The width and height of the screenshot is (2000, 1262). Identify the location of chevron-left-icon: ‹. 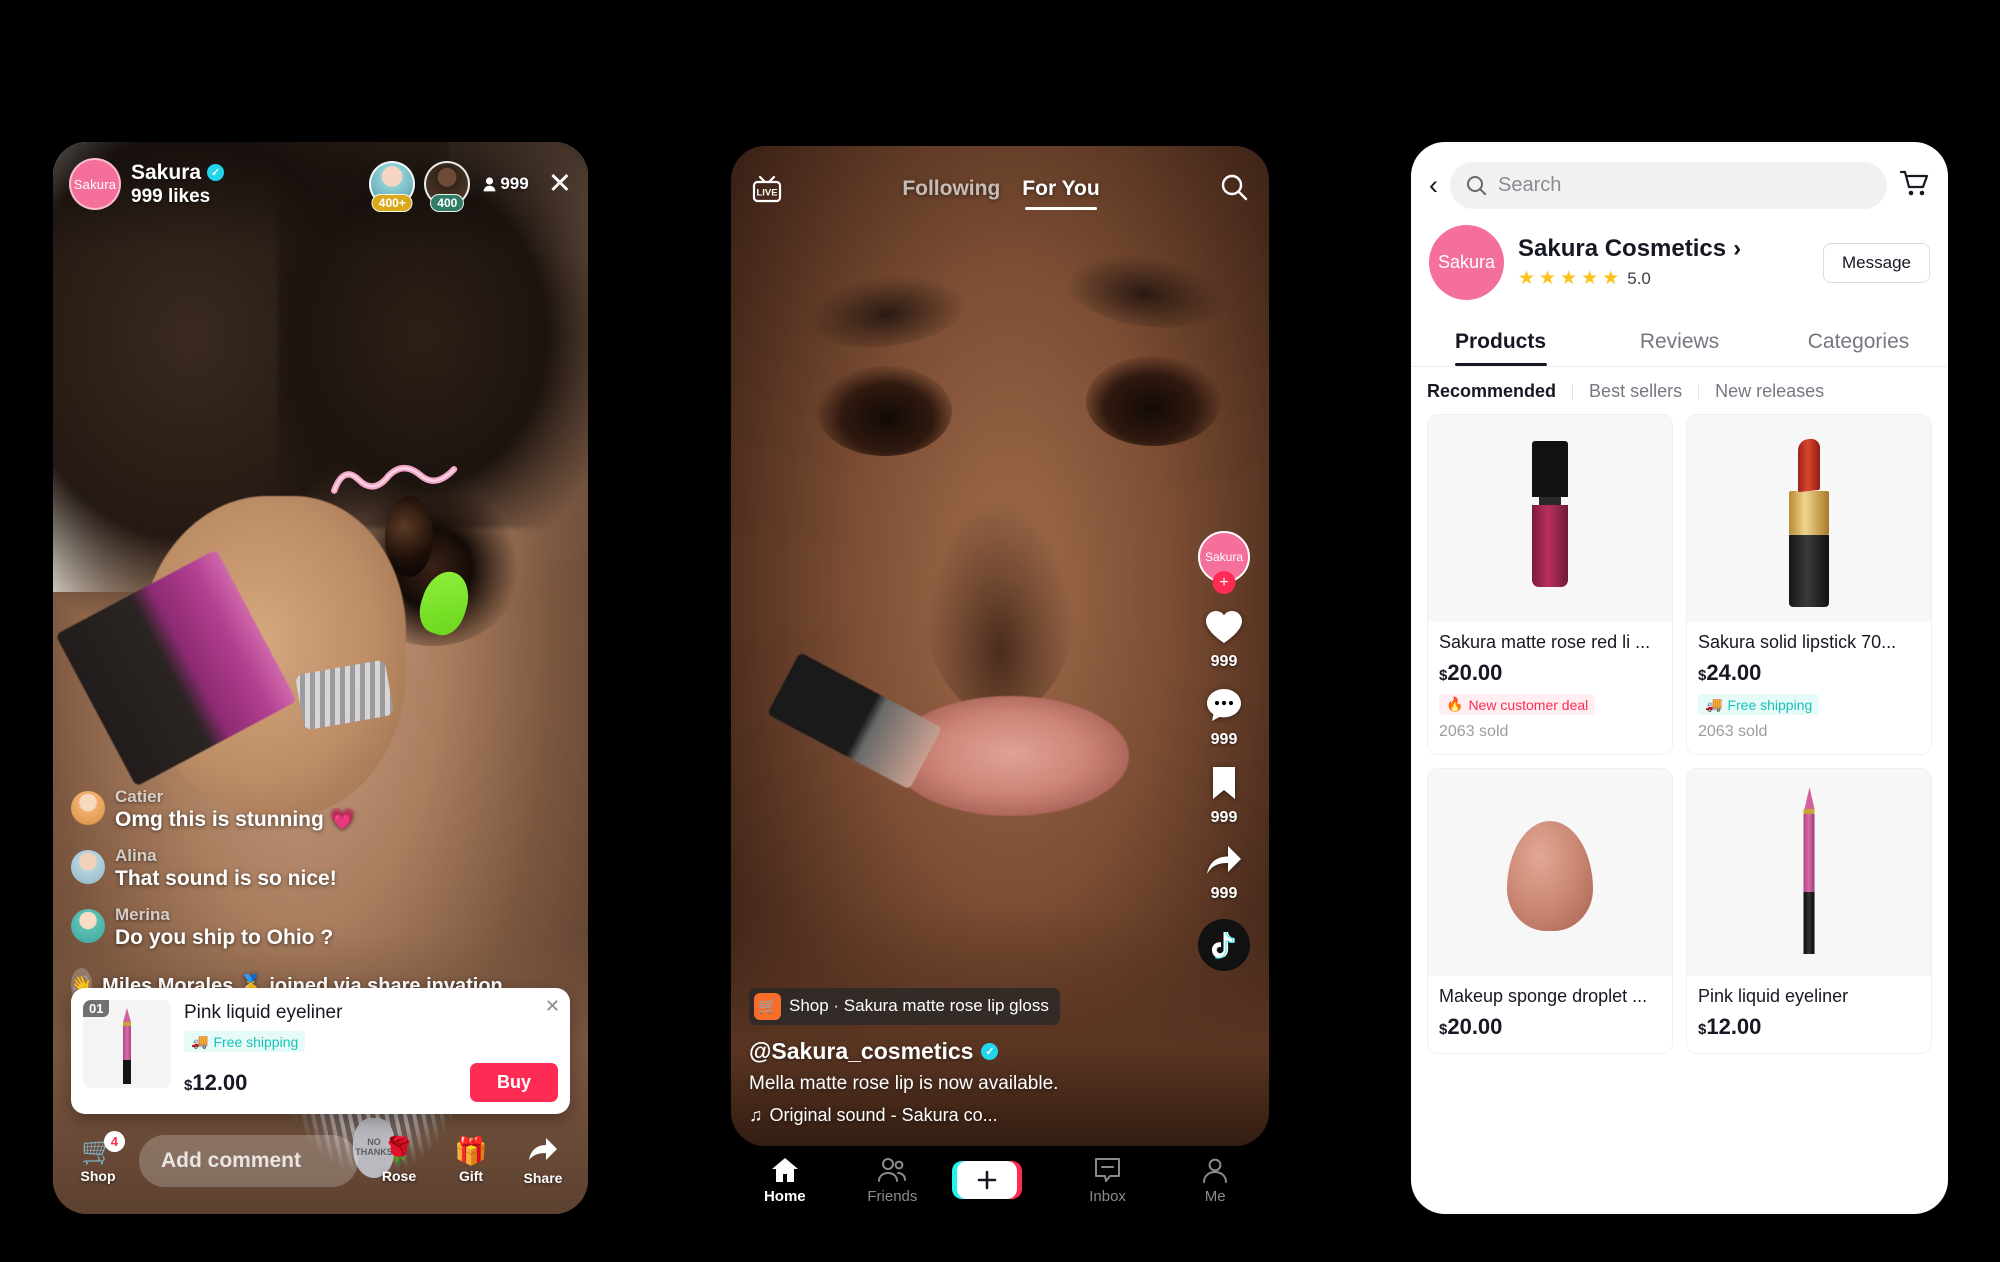
(1433, 185).